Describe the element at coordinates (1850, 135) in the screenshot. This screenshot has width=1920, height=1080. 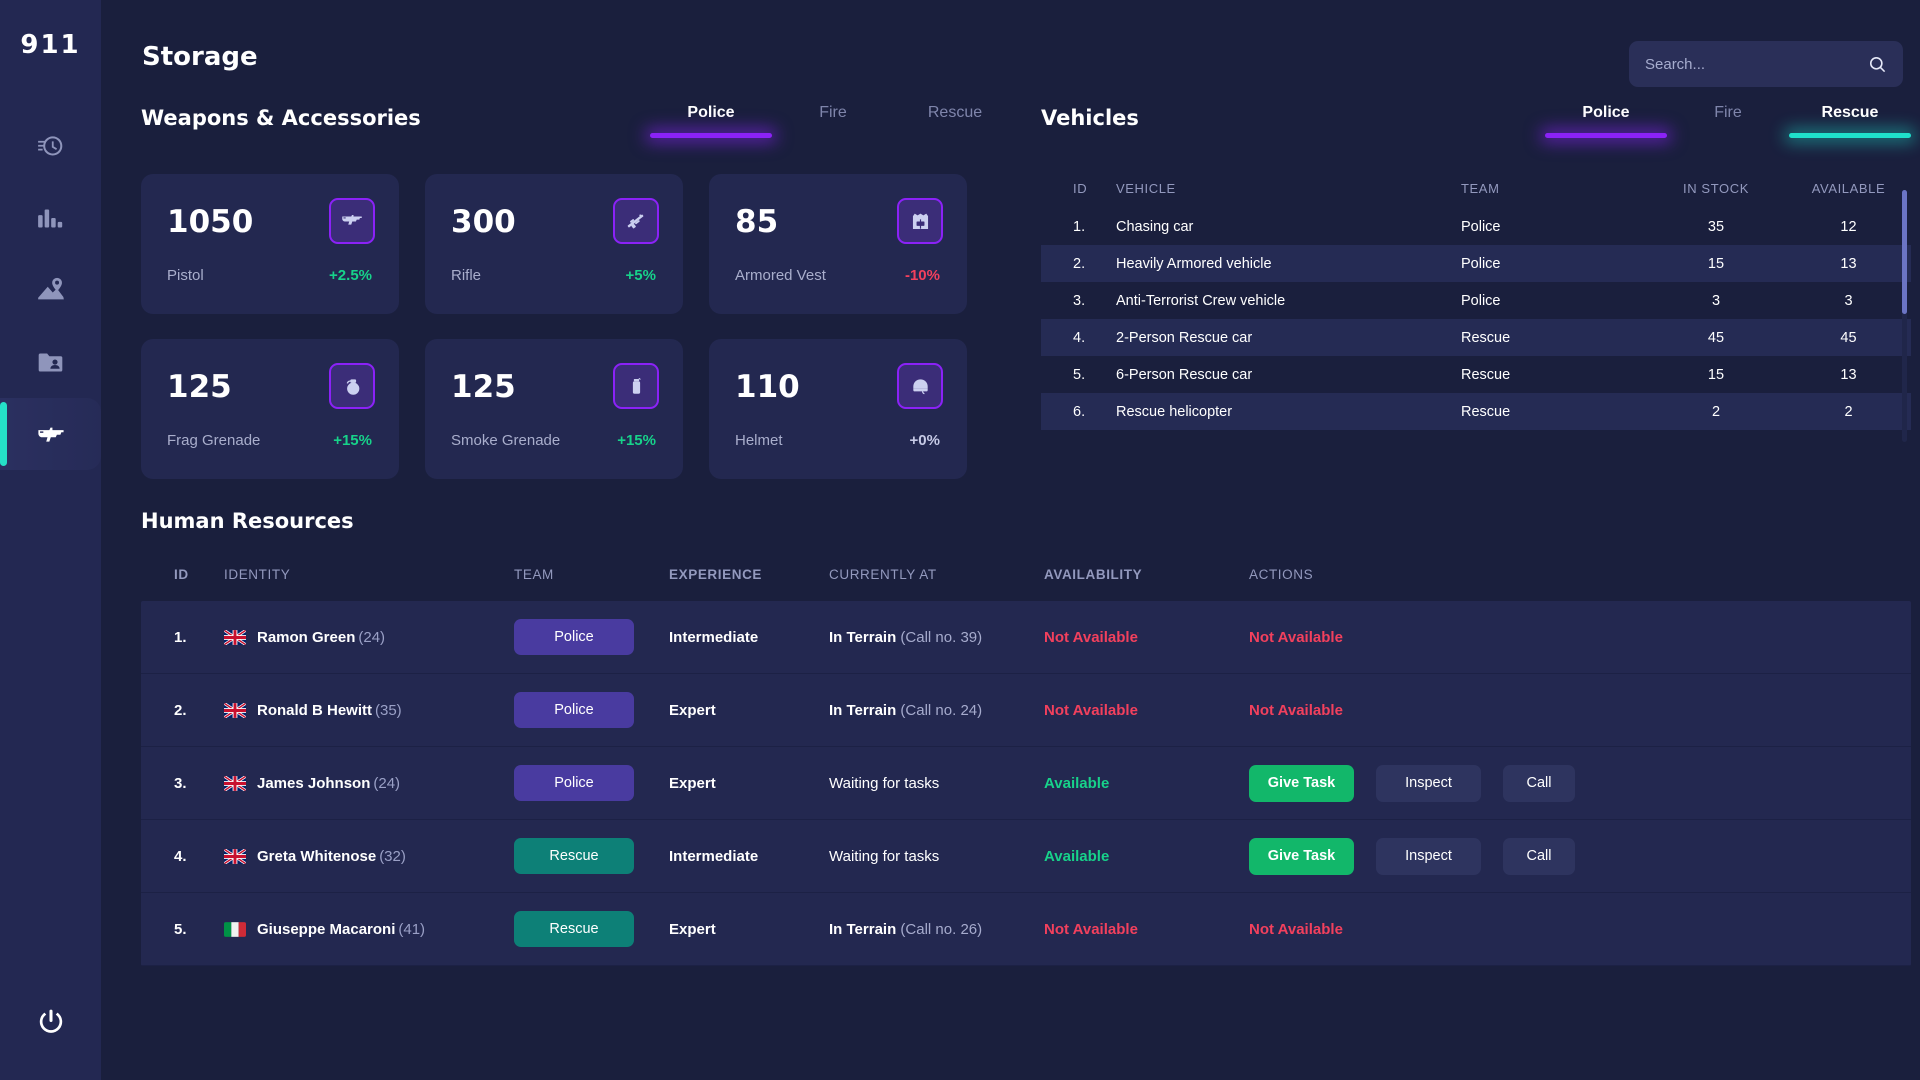
I see `tab-active-indicator` at that location.